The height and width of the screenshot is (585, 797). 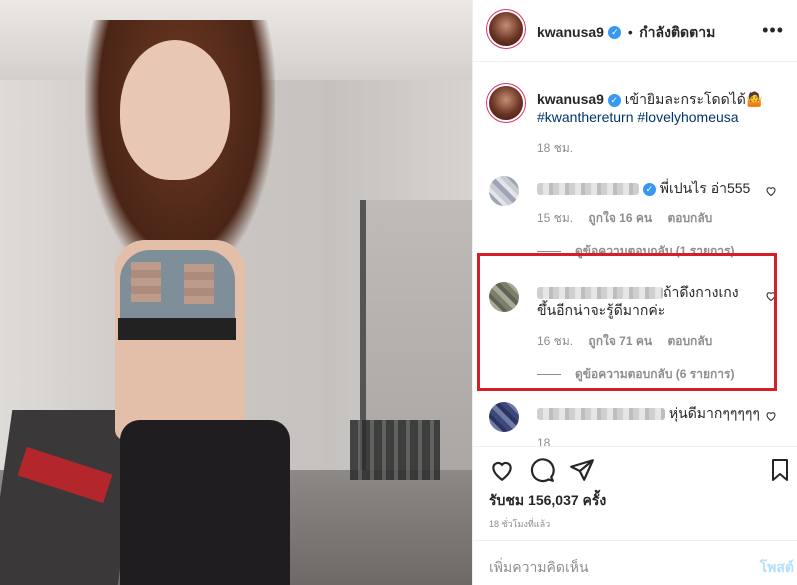 I want to click on comment-1: ✓ พี่เปนไร อ่า555, so click(x=643, y=189).